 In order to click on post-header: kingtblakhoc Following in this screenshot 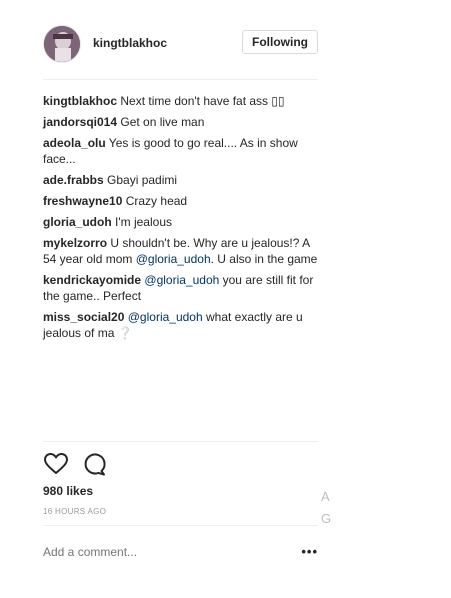, I will do `click(180, 45)`.